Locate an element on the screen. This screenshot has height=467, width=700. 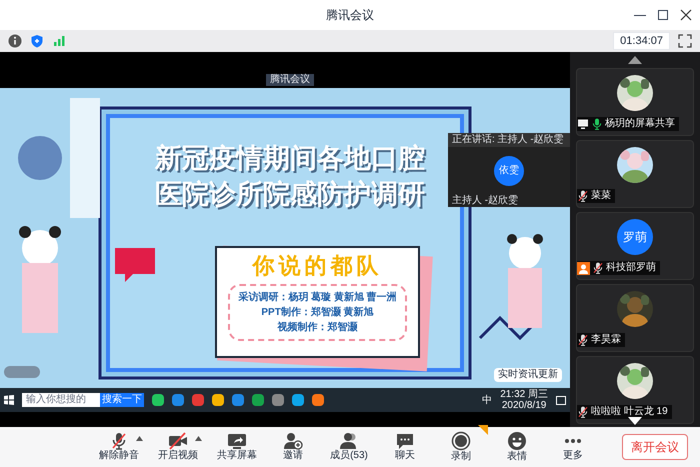
participant-tile: 啦啦啦 叶云龙 19 is located at coordinates (635, 390).